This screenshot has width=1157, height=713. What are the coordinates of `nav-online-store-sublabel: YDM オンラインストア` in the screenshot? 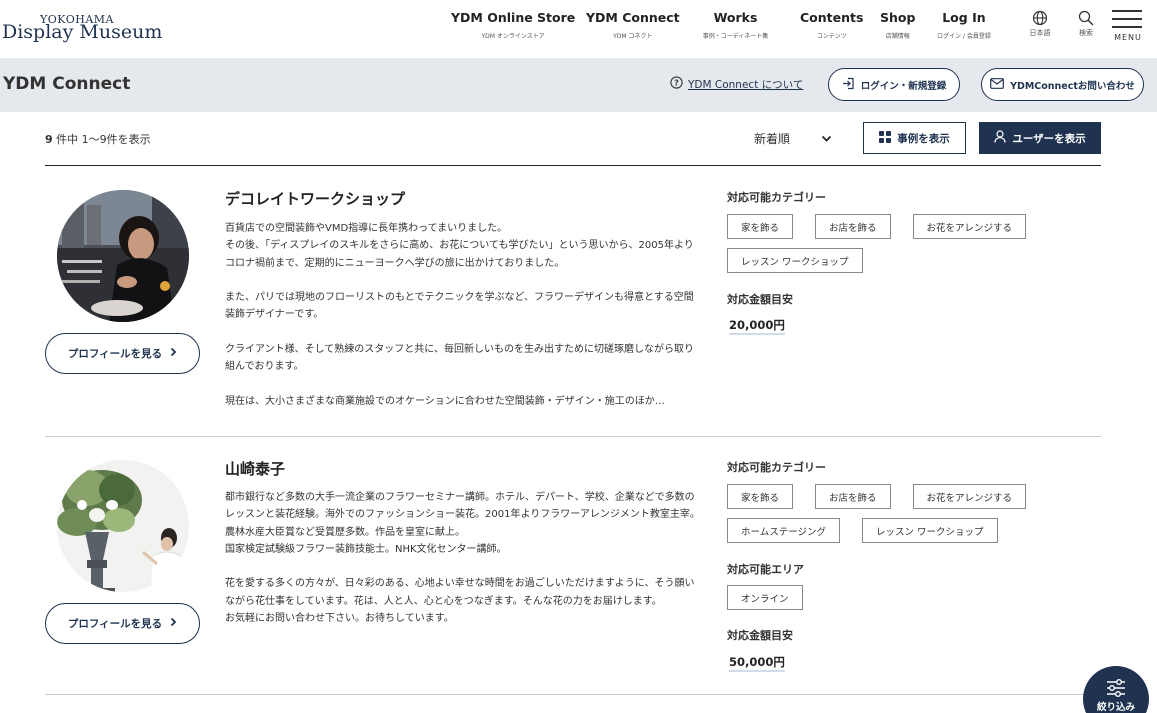 It's located at (513, 36).